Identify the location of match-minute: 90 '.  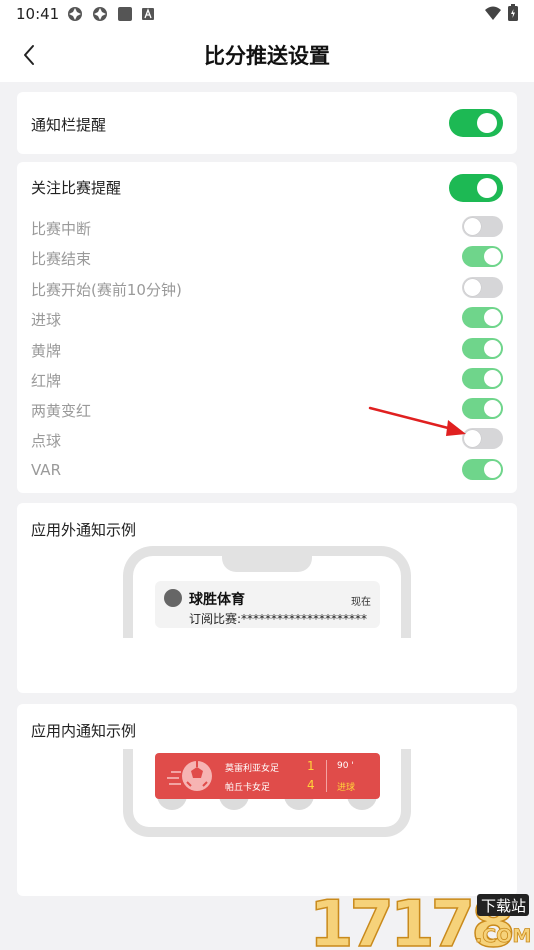
(345, 766).